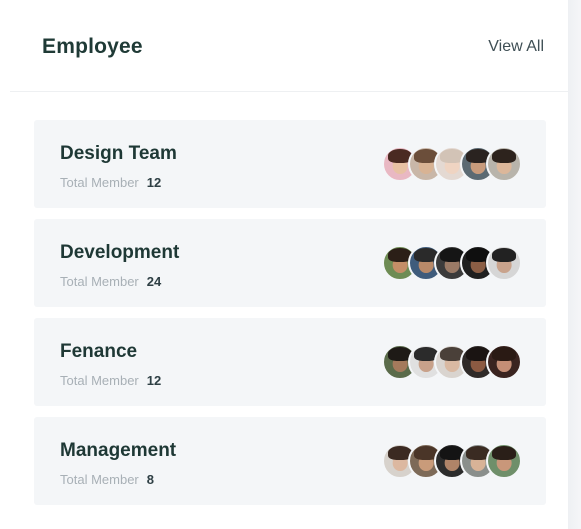 The height and width of the screenshot is (529, 581). Describe the element at coordinates (92, 46) in the screenshot. I see `card-title: Employee` at that location.